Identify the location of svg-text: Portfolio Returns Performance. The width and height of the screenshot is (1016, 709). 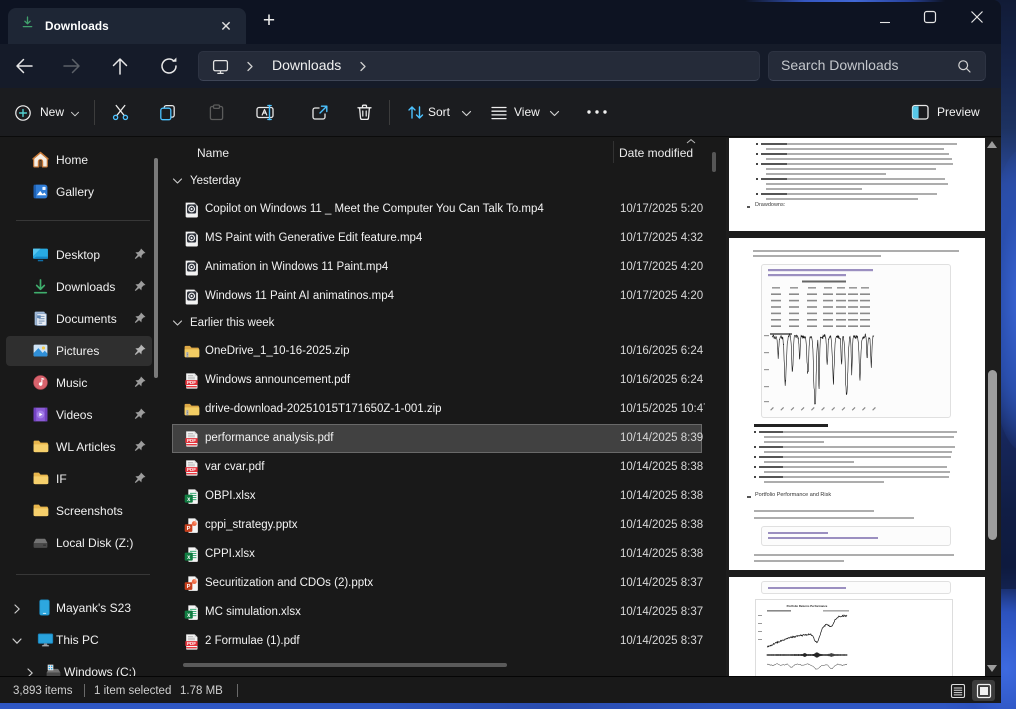
(807, 606).